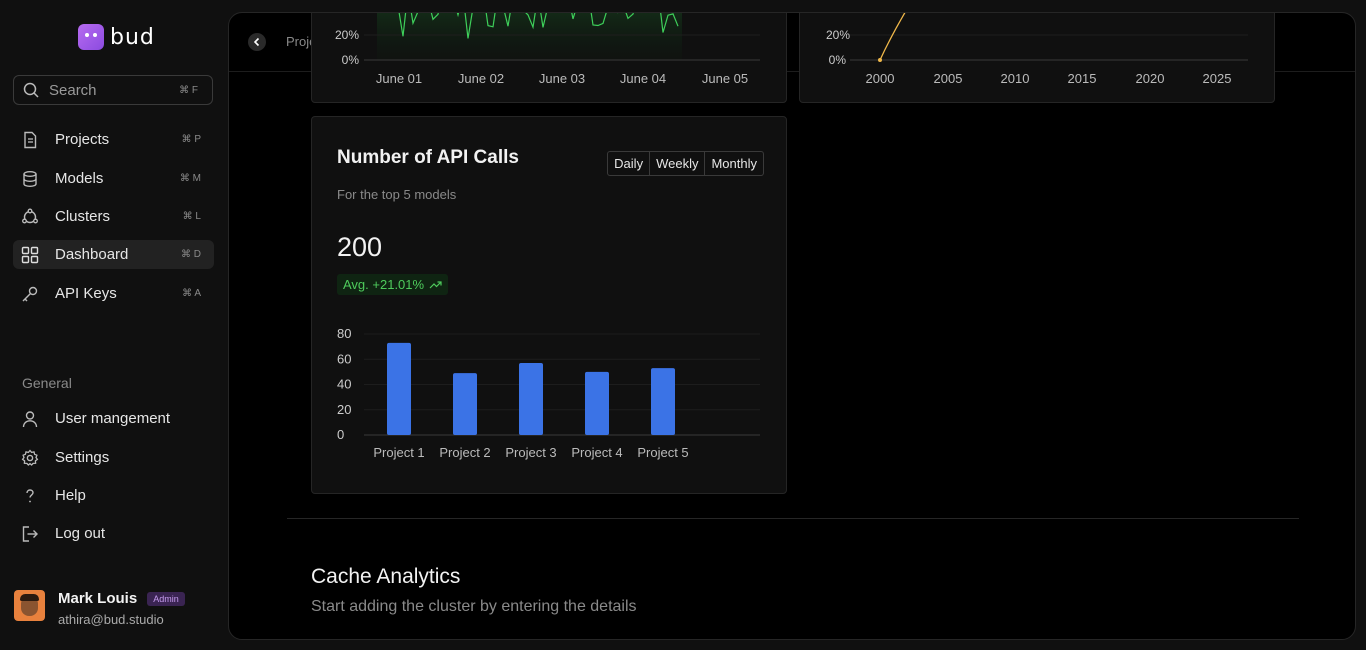 The image size is (1366, 650). What do you see at coordinates (91, 37) in the screenshot?
I see `bud-logo-icon` at bounding box center [91, 37].